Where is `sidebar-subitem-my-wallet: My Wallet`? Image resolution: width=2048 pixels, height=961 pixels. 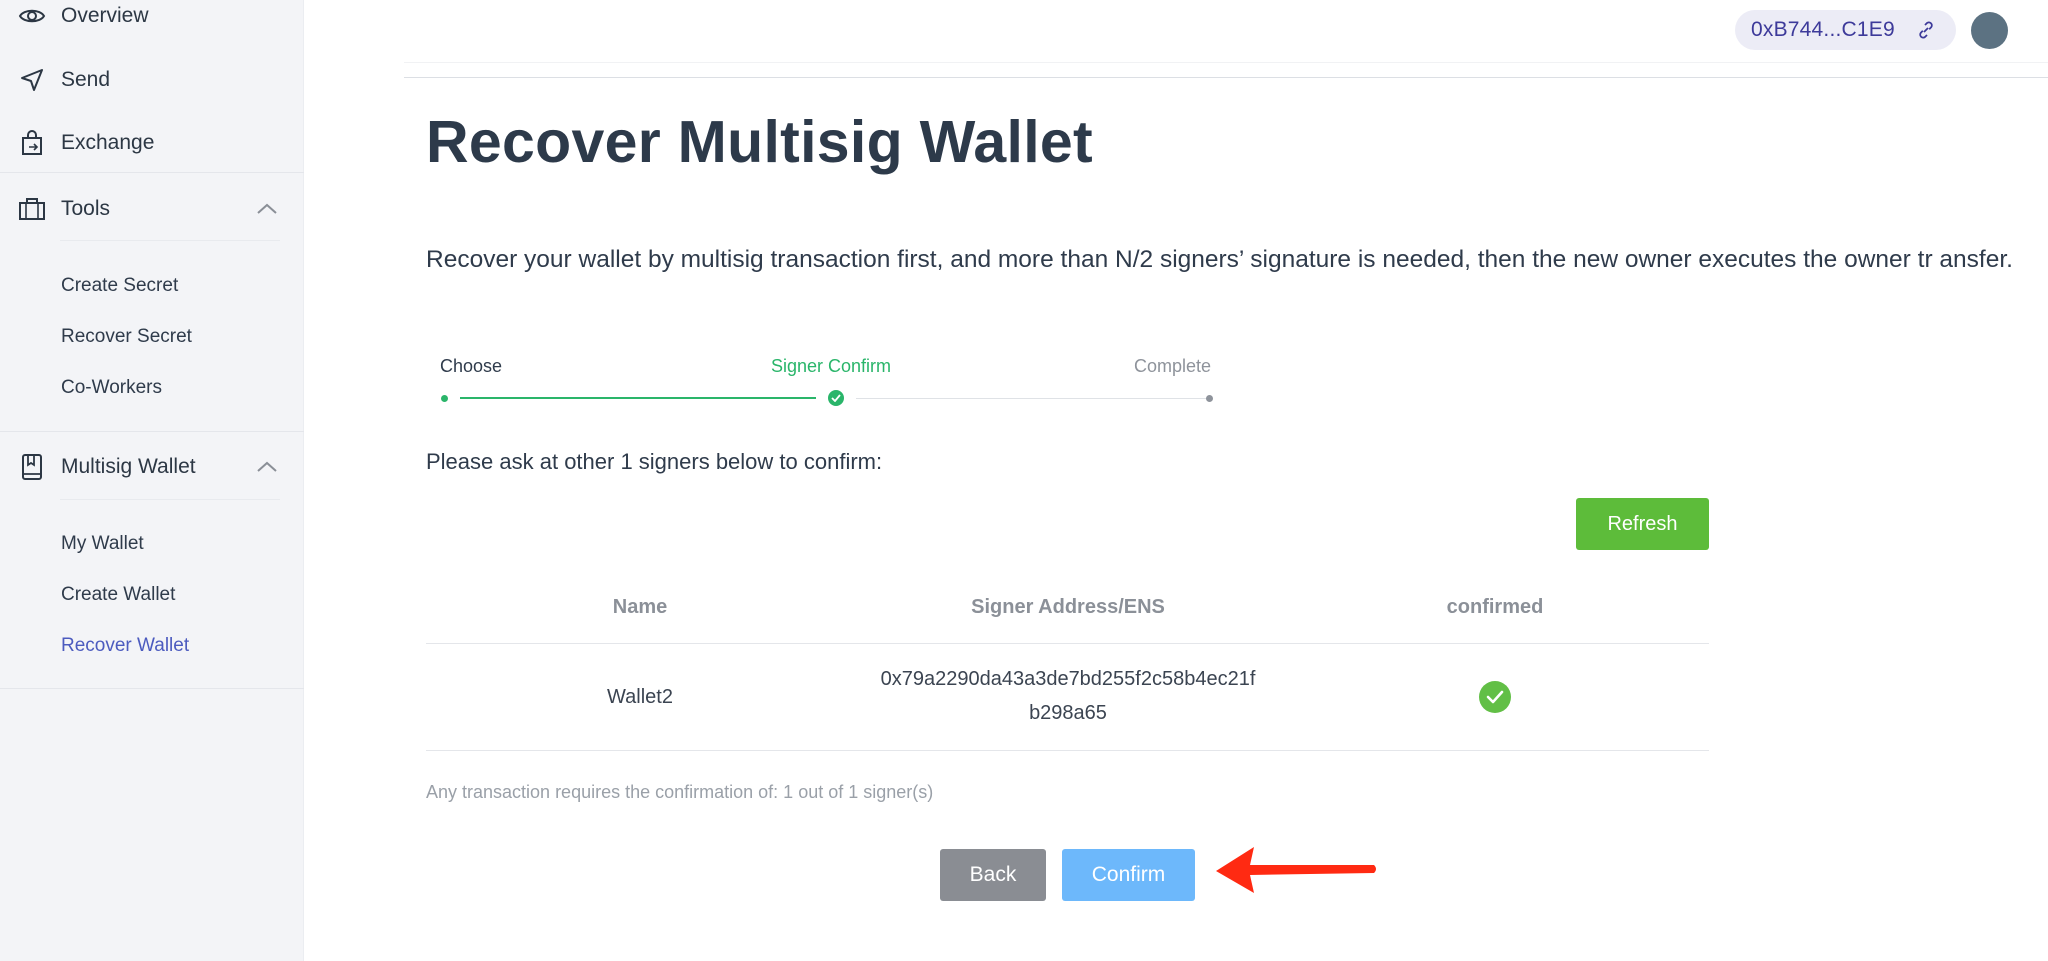
sidebar-subitem-my-wallet: My Wallet is located at coordinates (102, 544).